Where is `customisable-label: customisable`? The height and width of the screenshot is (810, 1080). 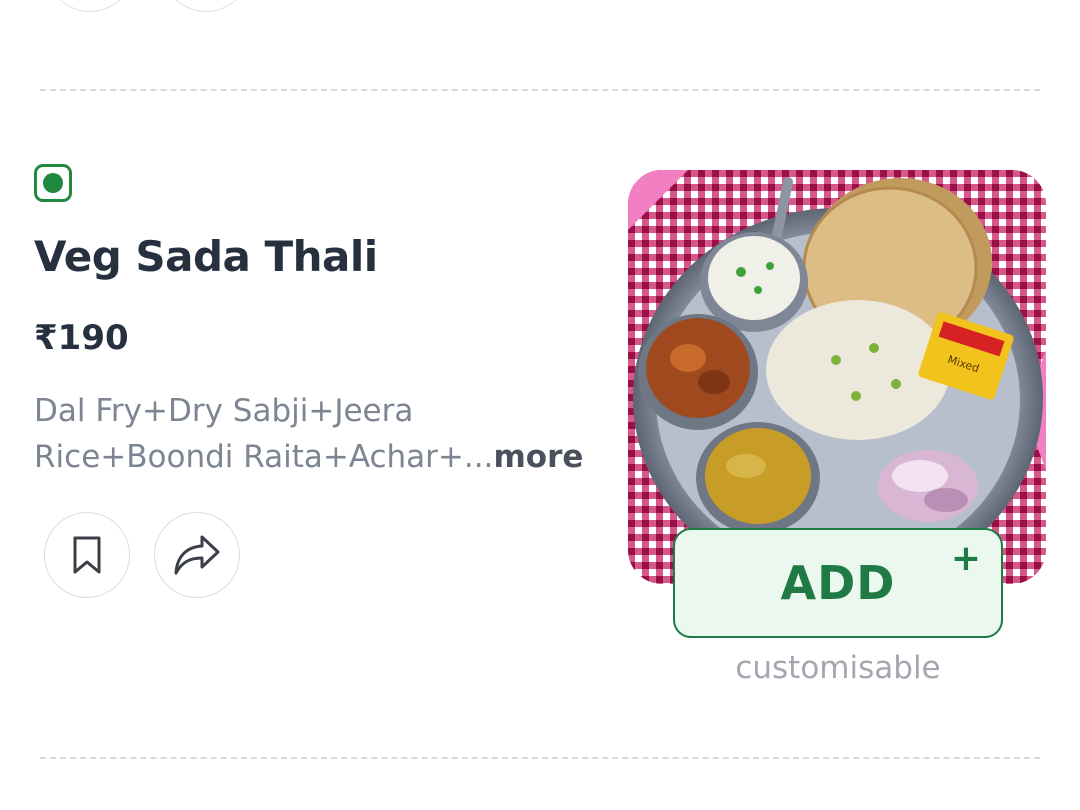
customisable-label: customisable is located at coordinates (838, 668).